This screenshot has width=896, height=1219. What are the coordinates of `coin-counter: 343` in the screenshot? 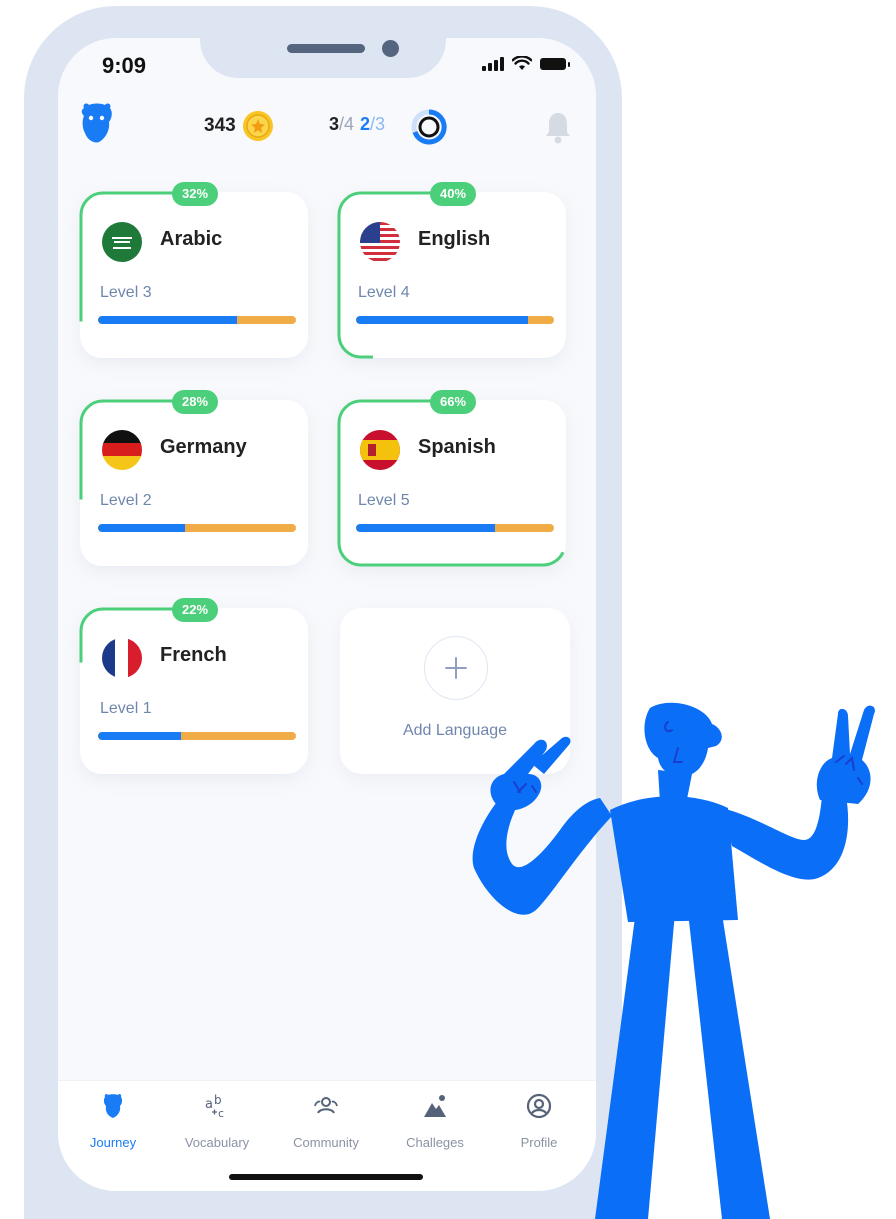 It's located at (239, 126).